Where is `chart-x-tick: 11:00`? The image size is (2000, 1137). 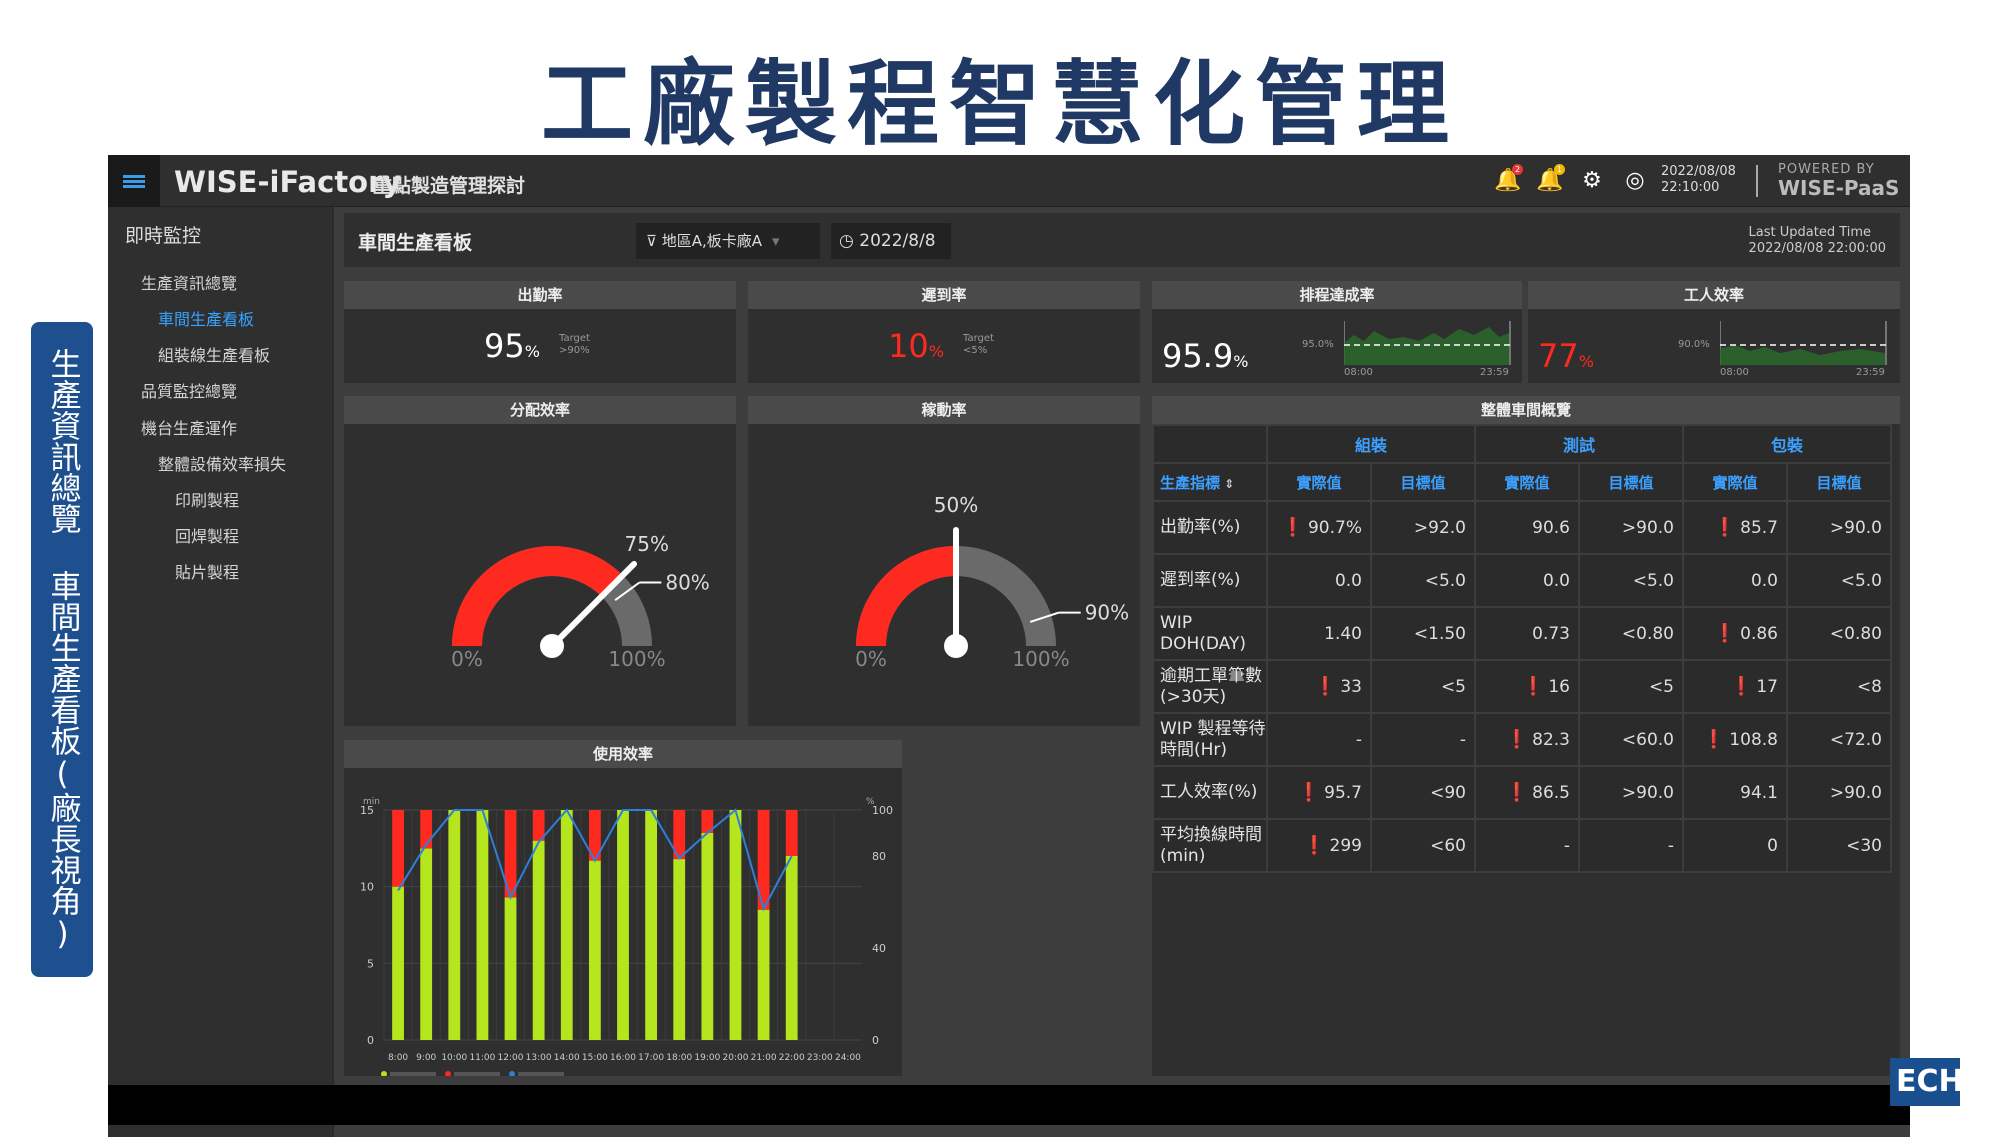 chart-x-tick: 11:00 is located at coordinates (482, 1058).